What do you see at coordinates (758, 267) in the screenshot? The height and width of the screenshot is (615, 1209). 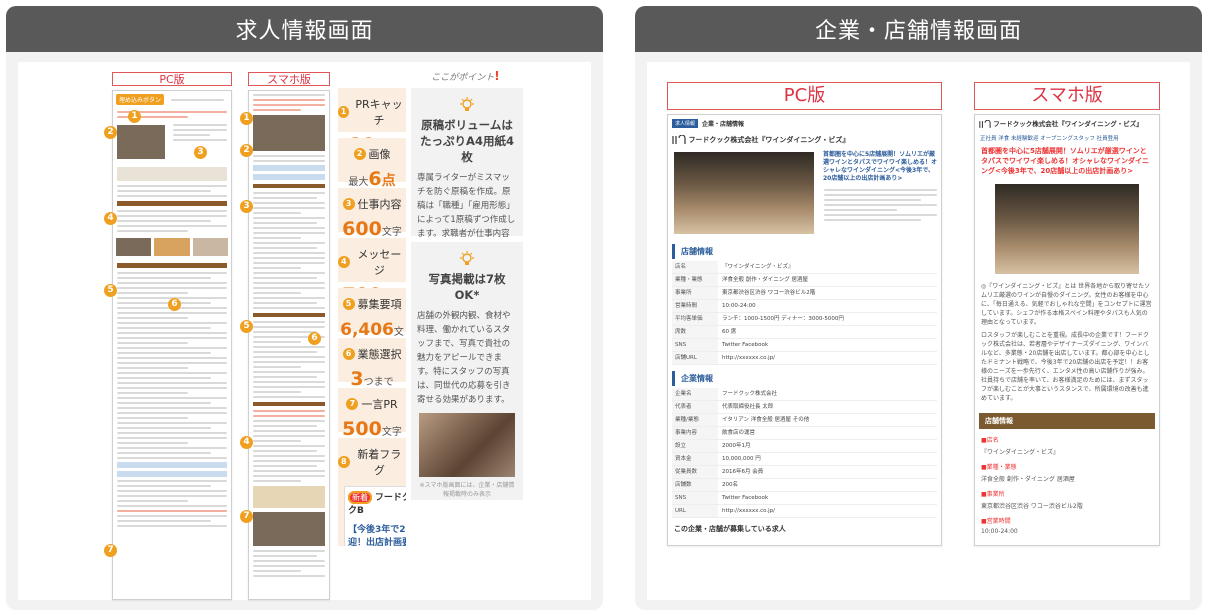 I see `info-row-value: 『ワインダイニング・ビズ』` at bounding box center [758, 267].